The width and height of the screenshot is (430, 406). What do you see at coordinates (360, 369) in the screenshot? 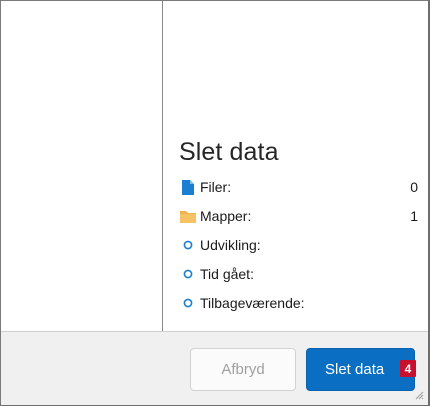
I see `delete-data-button: Slet data` at bounding box center [360, 369].